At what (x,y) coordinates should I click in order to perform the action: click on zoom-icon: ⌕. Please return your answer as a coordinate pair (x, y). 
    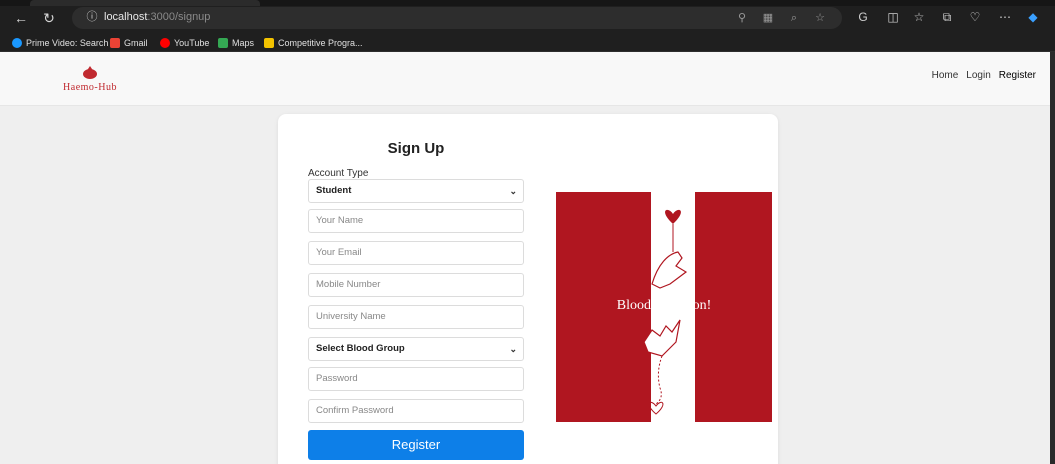
    Looking at the image, I should click on (794, 18).